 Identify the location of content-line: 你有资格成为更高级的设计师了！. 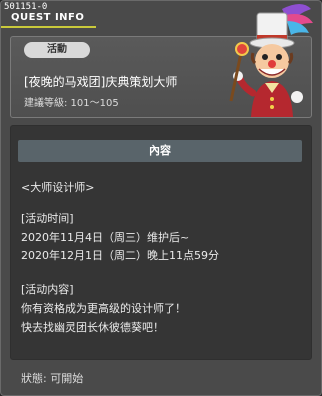
(103, 308).